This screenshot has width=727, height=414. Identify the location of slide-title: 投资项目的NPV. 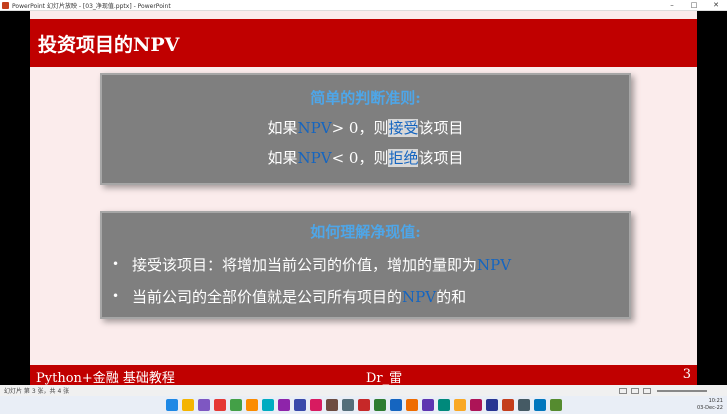
(109, 44).